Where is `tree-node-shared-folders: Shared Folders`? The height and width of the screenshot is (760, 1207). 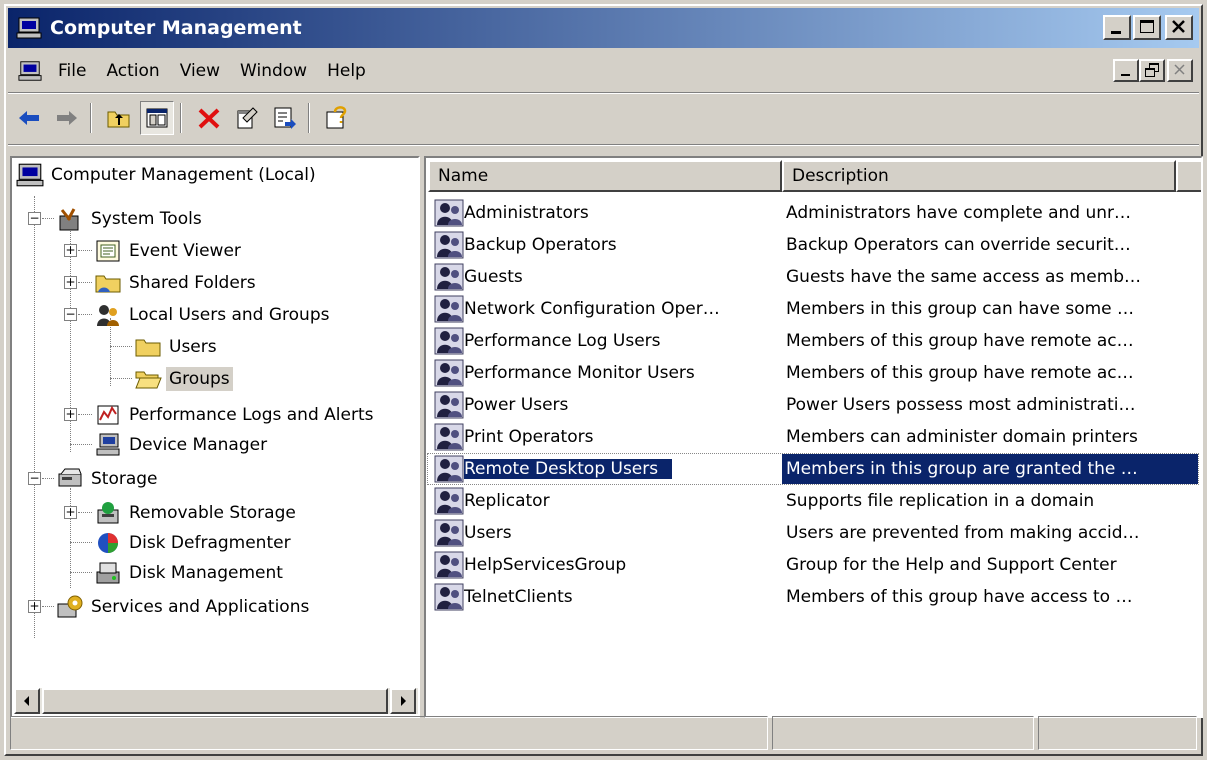
tree-node-shared-folders: Shared Folders is located at coordinates (176, 283).